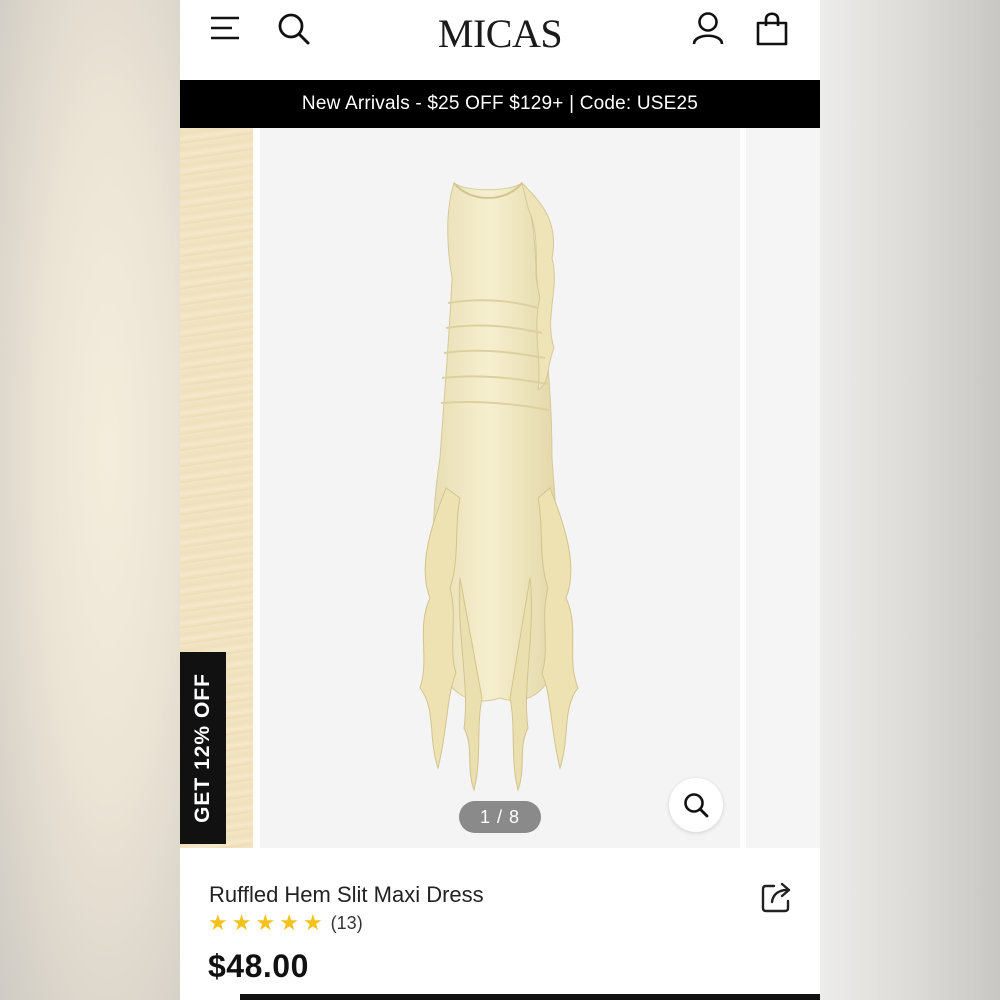 The image size is (1000, 1000). Describe the element at coordinates (772, 29) in the screenshot. I see `cart-icon` at that location.